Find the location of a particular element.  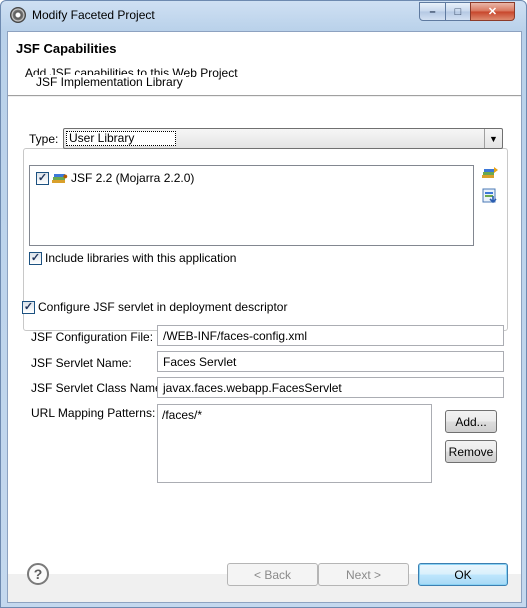

servlet-class-field: javax.faces.webapp.FacesServlet is located at coordinates (330, 387).